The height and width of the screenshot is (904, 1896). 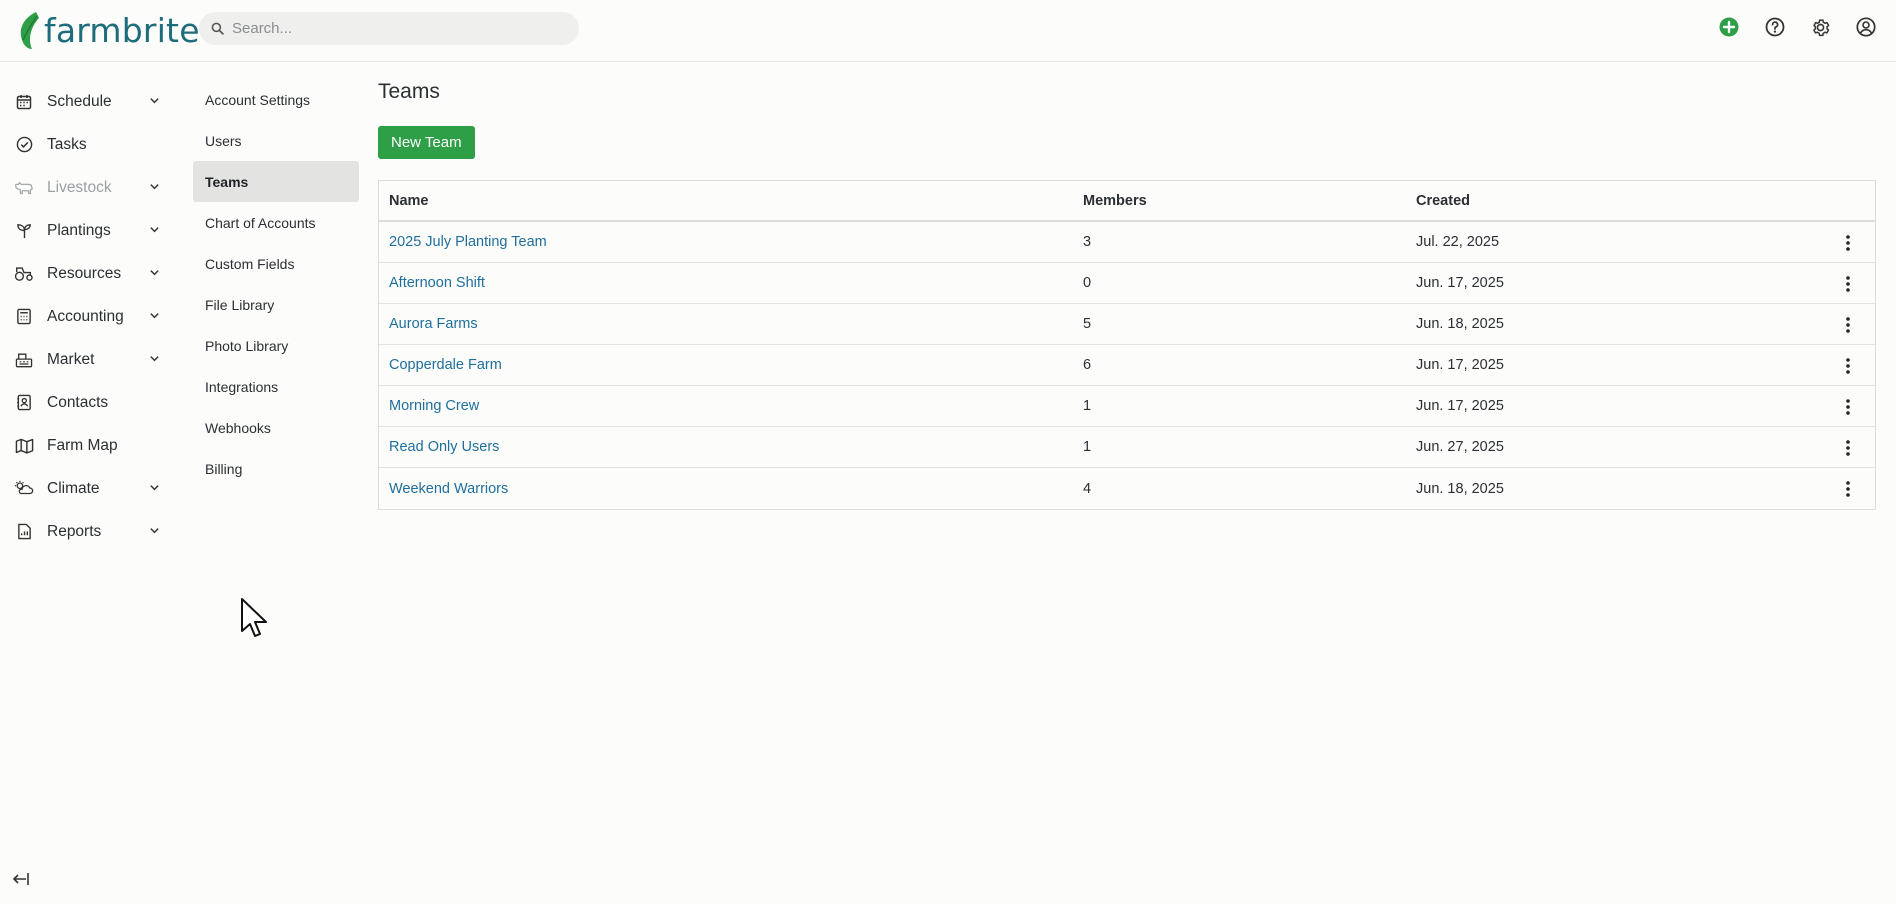 What do you see at coordinates (79, 187) in the screenshot?
I see `sidebar-item-label: Livestock` at bounding box center [79, 187].